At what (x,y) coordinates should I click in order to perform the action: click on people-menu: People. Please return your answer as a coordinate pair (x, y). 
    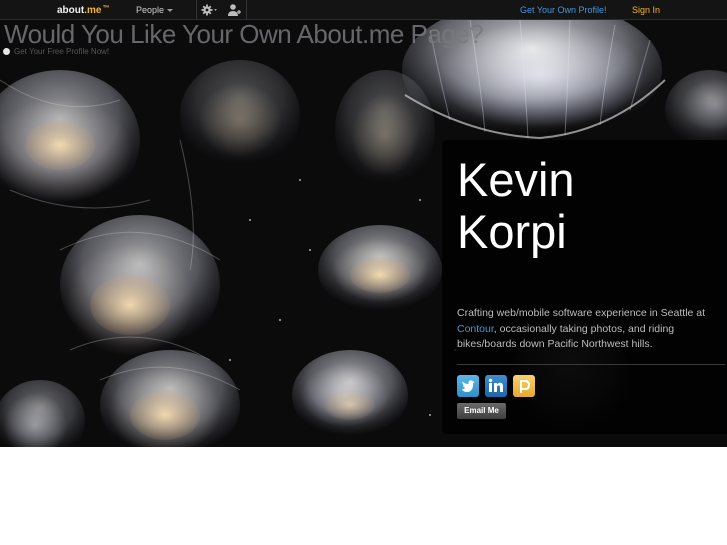
    Looking at the image, I should click on (155, 10).